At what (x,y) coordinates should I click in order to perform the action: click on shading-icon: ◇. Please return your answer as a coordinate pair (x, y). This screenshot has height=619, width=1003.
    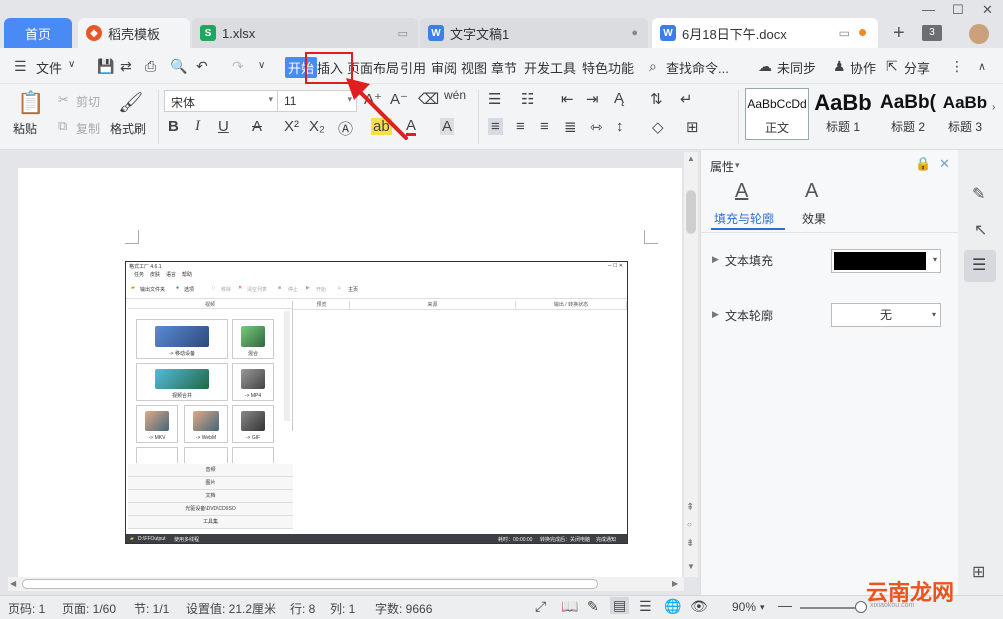
    Looking at the image, I should click on (658, 127).